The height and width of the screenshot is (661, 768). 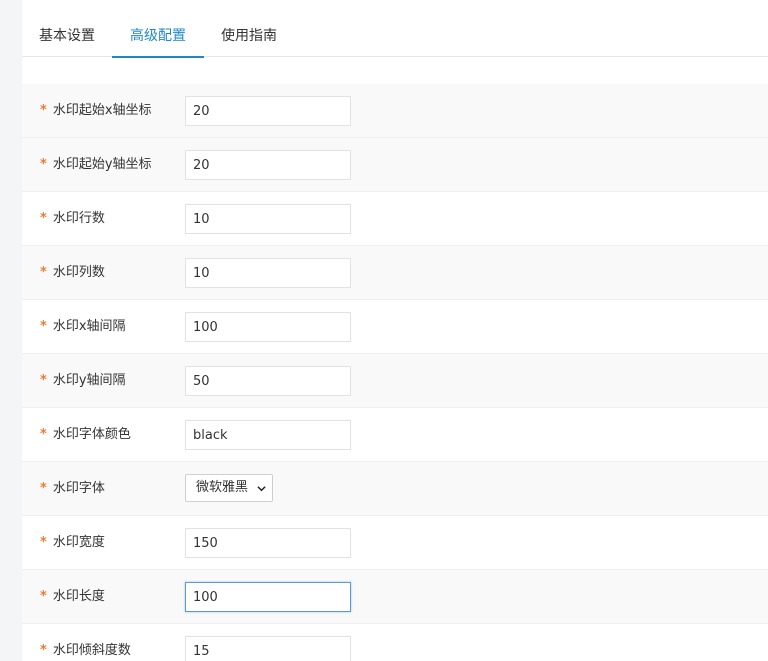 What do you see at coordinates (83, 380) in the screenshot?
I see `field-label: * 水印y轴间隔` at bounding box center [83, 380].